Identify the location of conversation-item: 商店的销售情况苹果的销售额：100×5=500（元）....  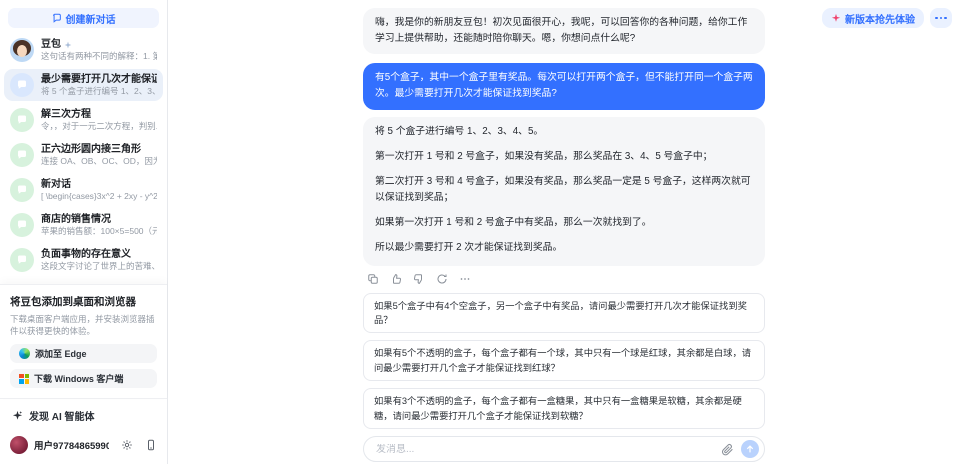
(83, 225).